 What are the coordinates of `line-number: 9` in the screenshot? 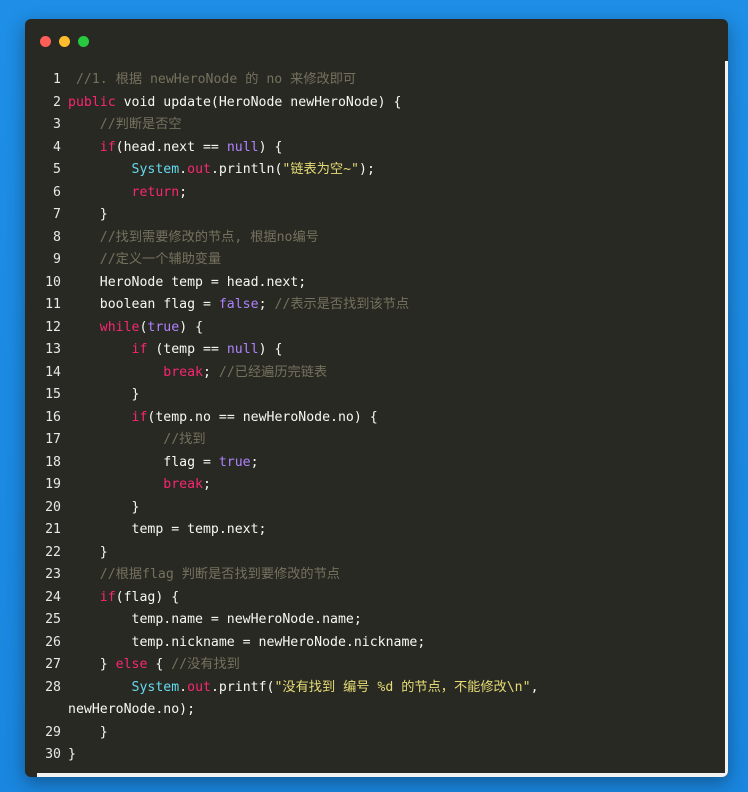 It's located at (57, 259).